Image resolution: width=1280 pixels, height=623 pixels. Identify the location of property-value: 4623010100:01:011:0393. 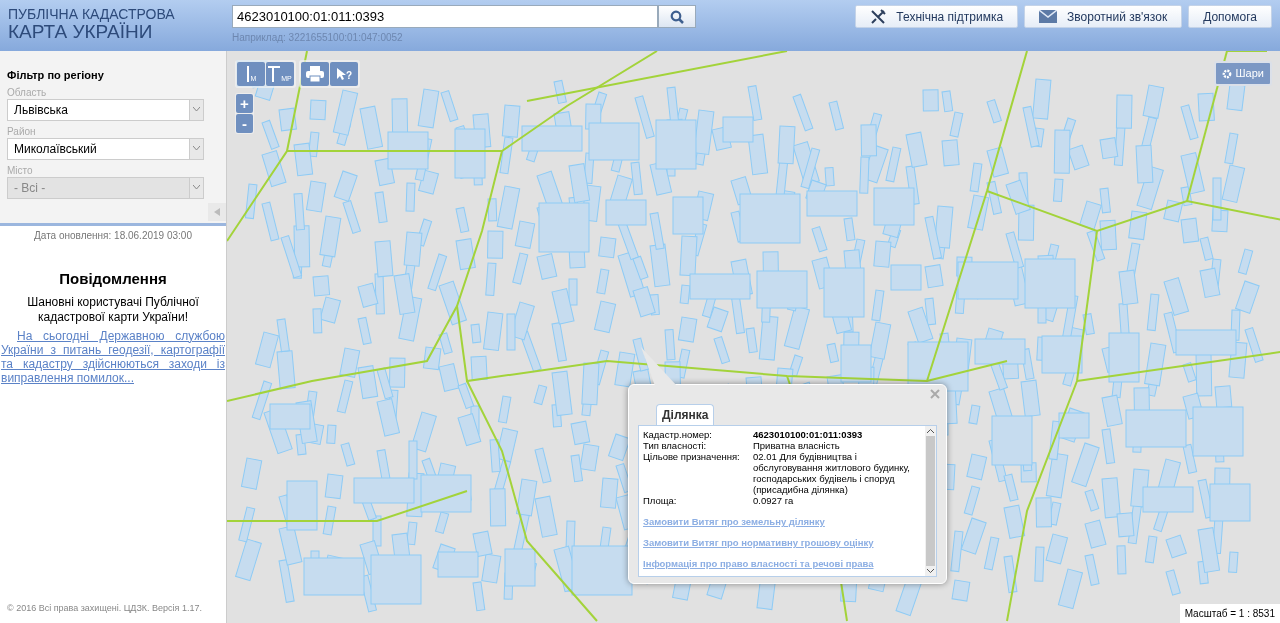
(808, 434).